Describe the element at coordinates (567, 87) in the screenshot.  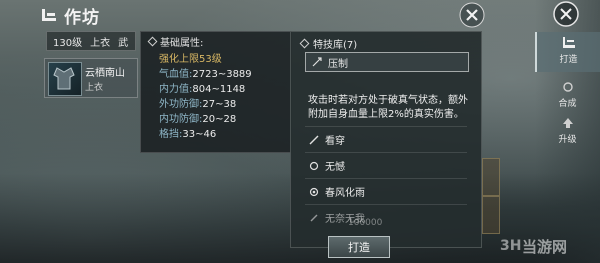
I see `merge-icon` at that location.